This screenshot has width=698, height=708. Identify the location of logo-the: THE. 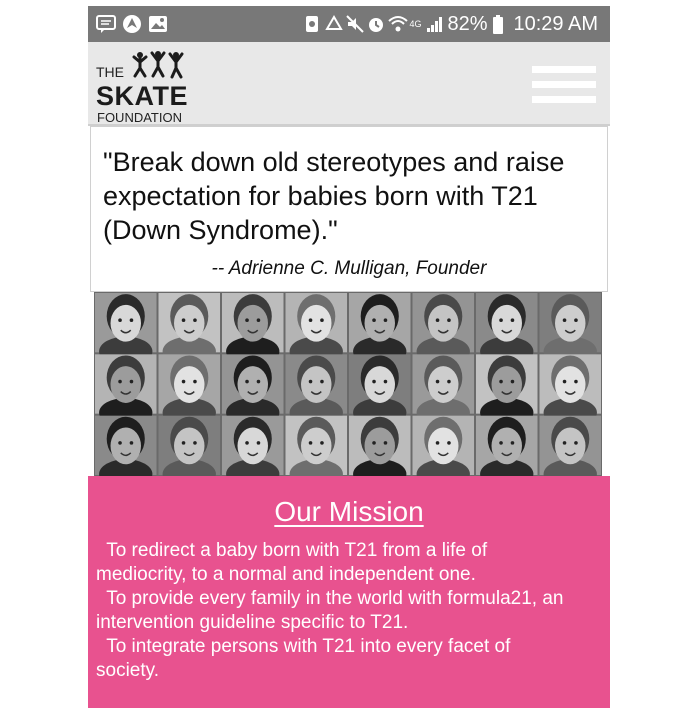
(110, 72).